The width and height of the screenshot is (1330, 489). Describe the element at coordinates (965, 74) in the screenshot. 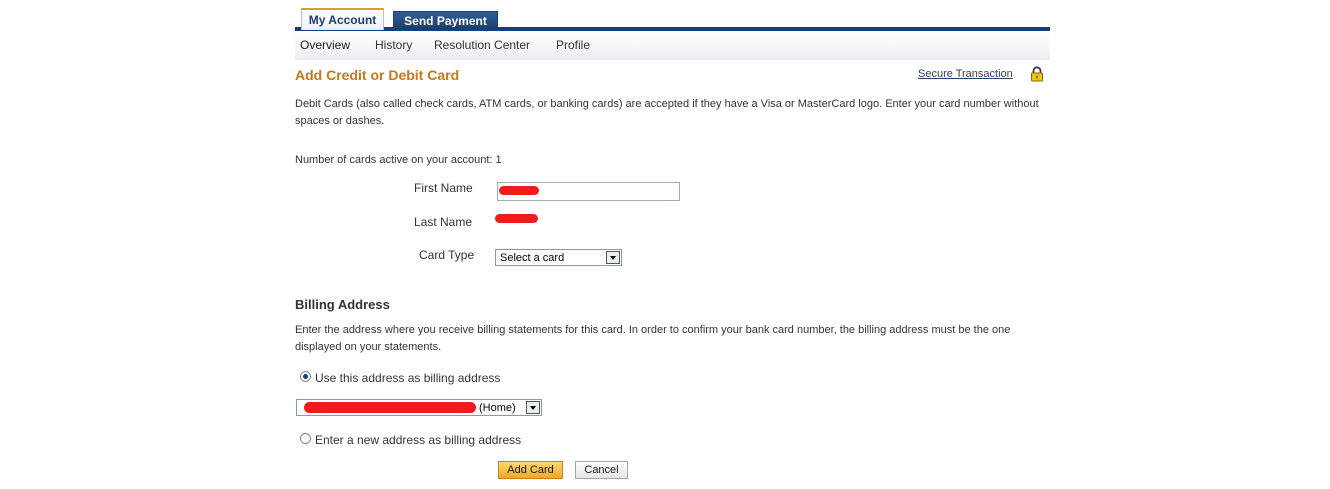

I see `secure-transaction-link: Secure Transaction` at that location.